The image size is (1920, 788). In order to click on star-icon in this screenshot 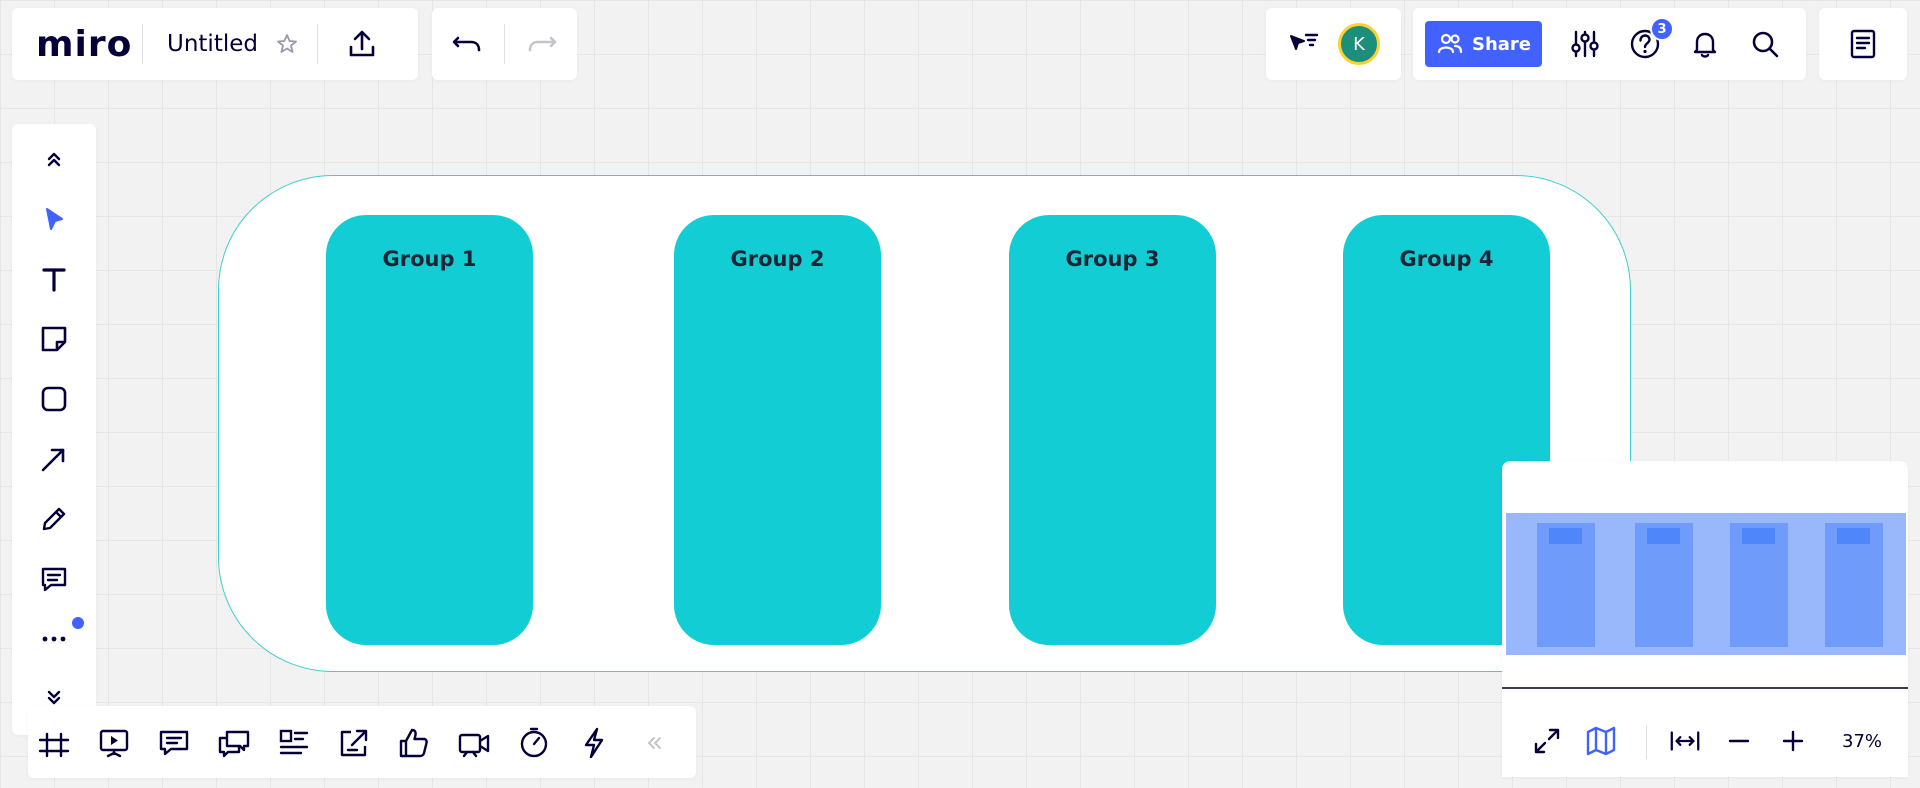, I will do `click(287, 44)`.